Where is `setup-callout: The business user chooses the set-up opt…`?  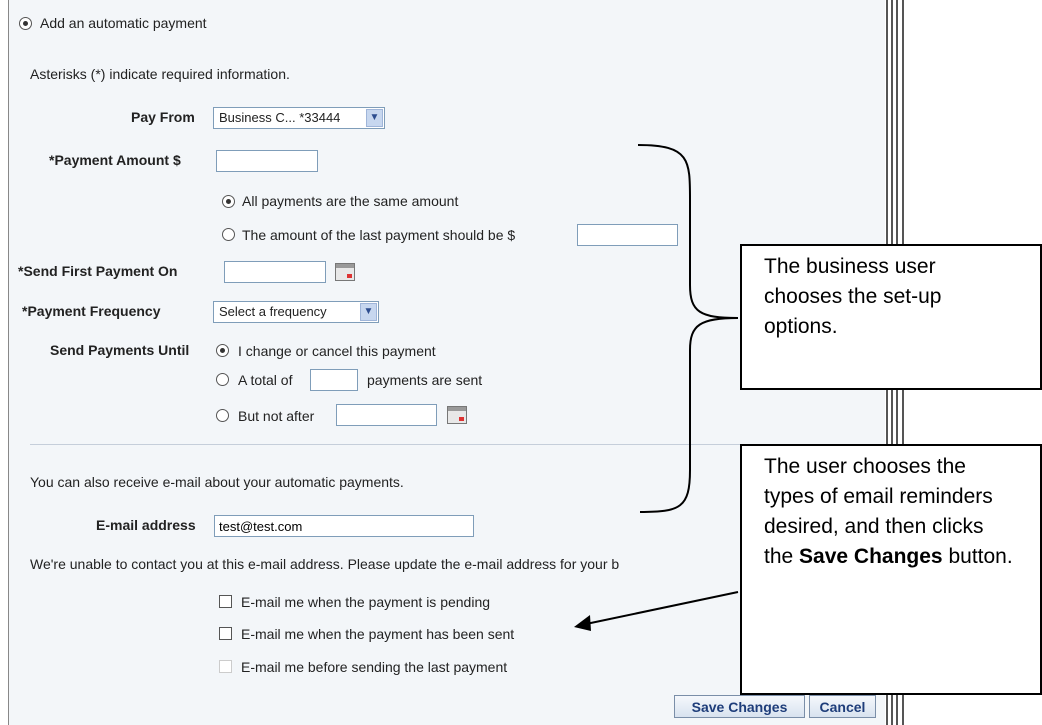 setup-callout: The business user chooses the set-up opt… is located at coordinates (891, 317).